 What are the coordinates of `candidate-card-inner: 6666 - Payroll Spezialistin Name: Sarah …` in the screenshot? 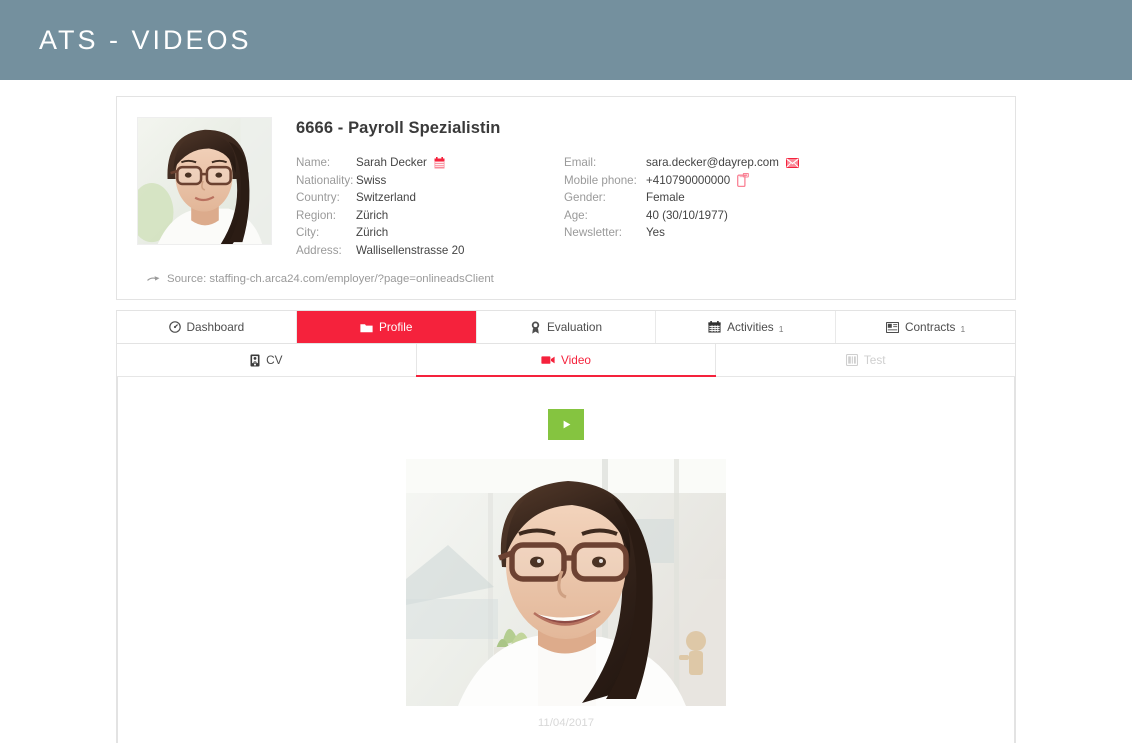 It's located at (566, 188).